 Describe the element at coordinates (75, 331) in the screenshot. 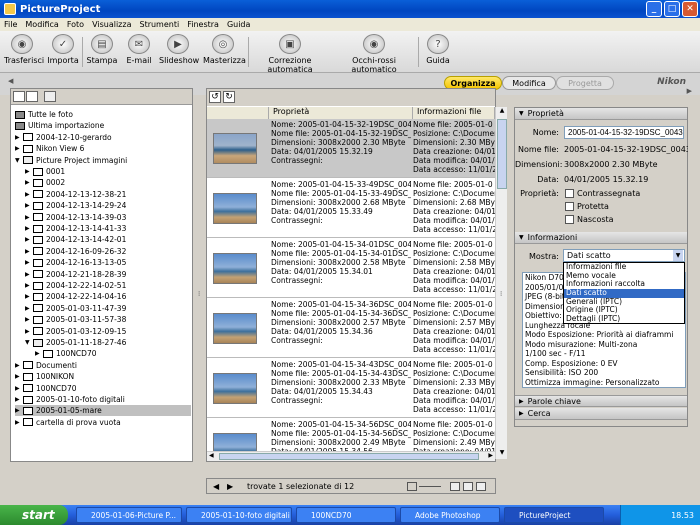

I see `tree-item: ▶ 2005-01-03-12-09-15` at that location.